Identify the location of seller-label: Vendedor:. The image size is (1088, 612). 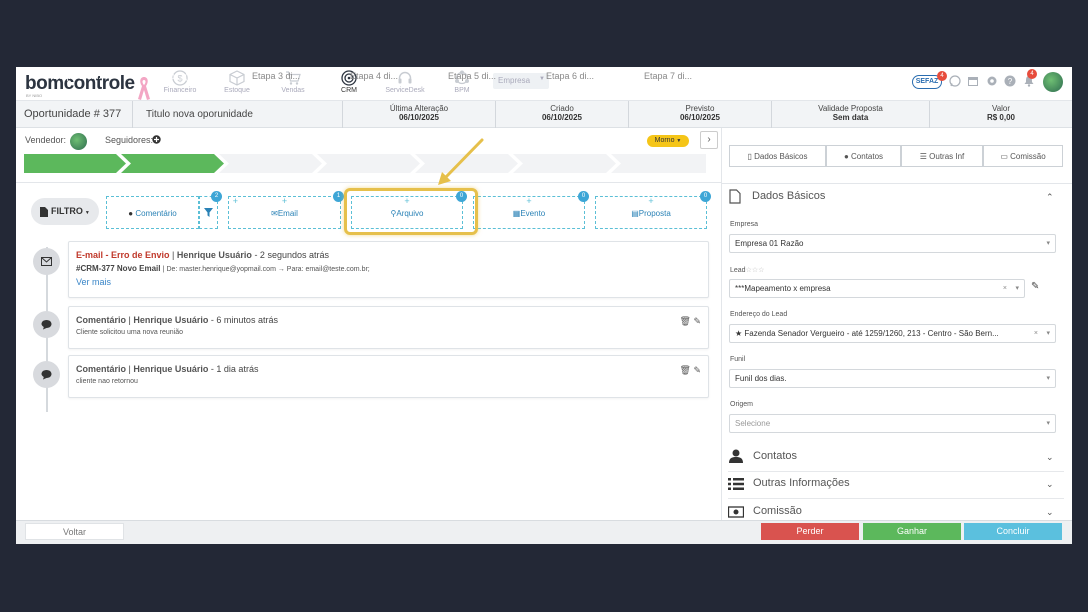
(46, 140).